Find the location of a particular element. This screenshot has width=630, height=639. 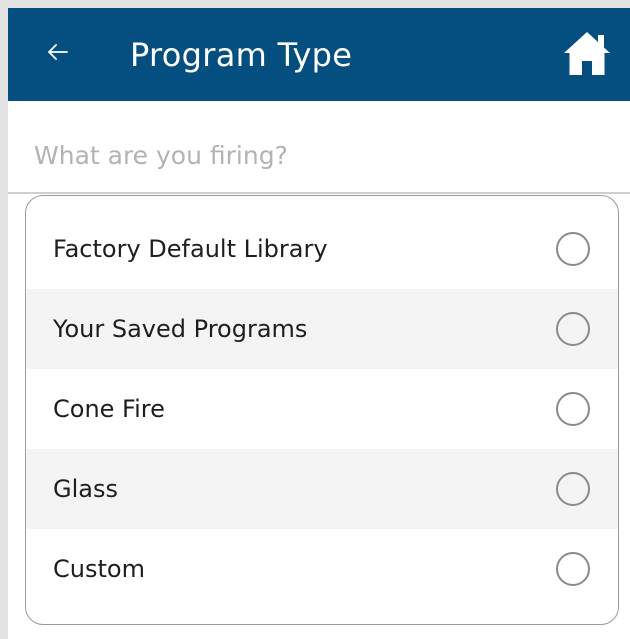

option-label: Your Saved Programs is located at coordinates (180, 329).